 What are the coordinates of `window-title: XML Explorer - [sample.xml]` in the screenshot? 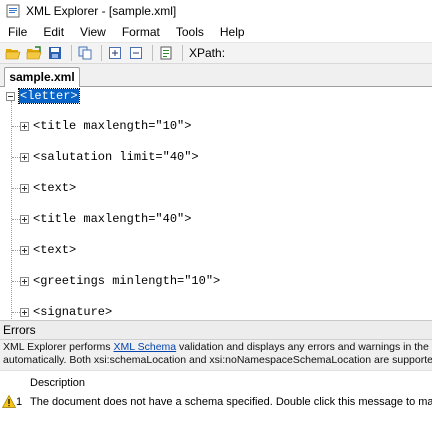 It's located at (101, 11).